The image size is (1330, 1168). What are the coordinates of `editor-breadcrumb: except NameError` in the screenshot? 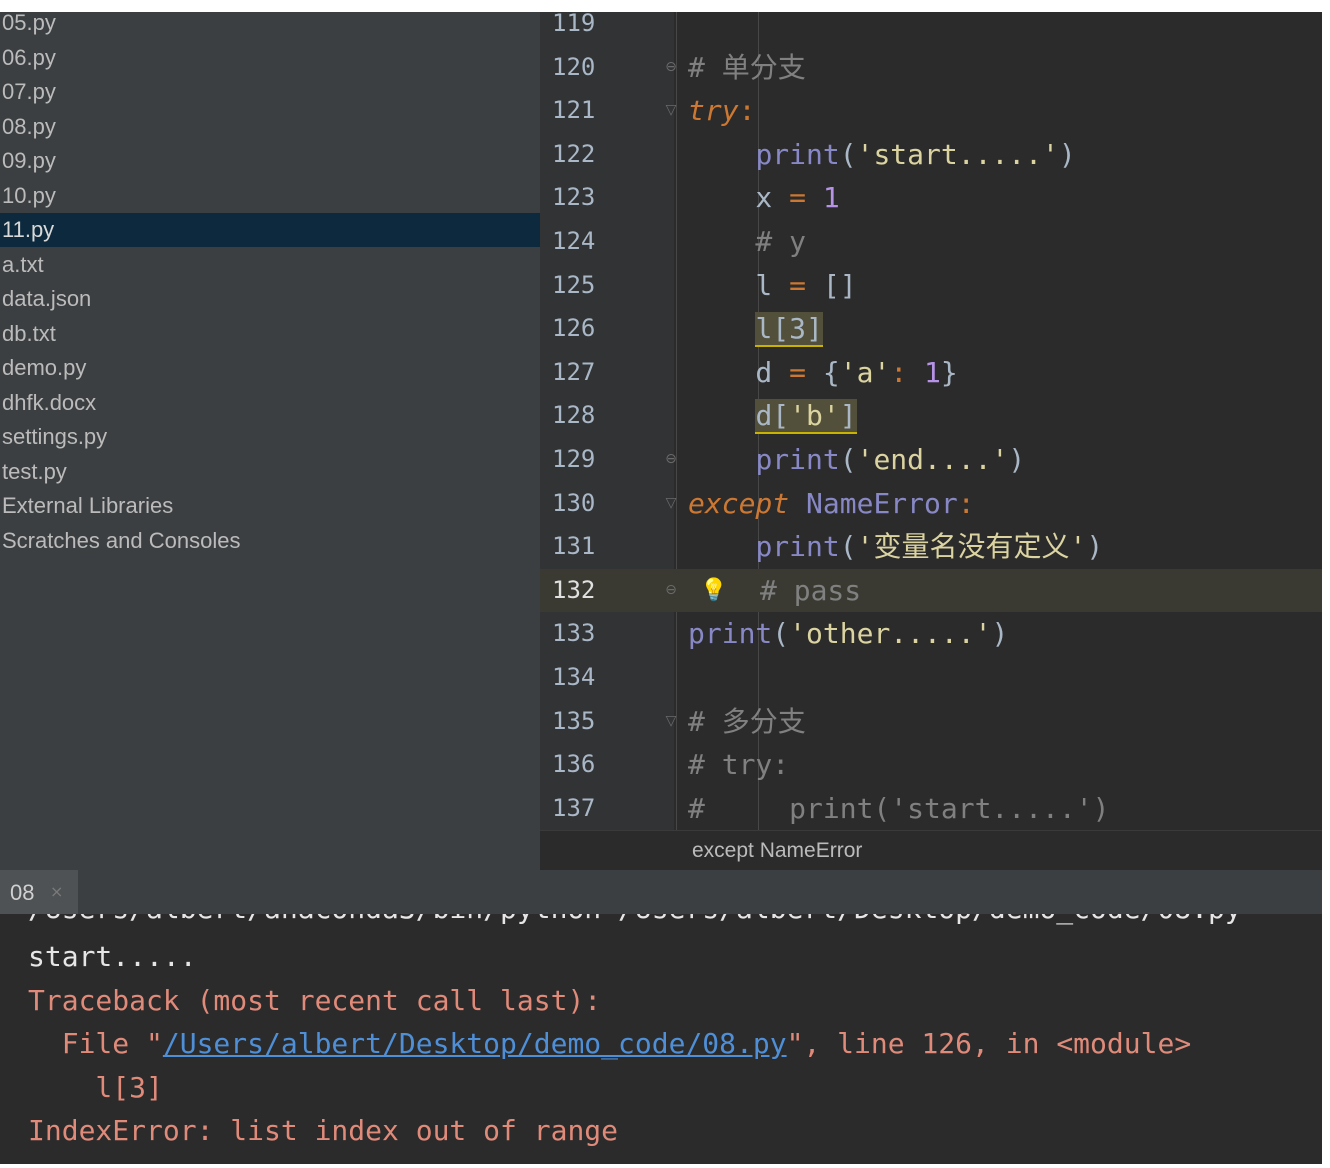 It's located at (931, 850).